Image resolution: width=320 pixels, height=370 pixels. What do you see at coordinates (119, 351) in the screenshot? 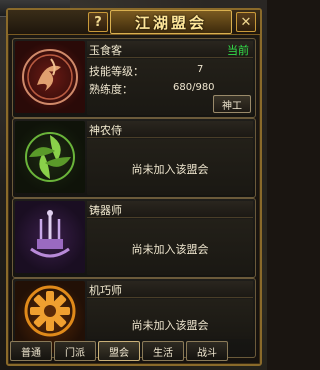
I see `tab-guild: 盟会` at bounding box center [119, 351].